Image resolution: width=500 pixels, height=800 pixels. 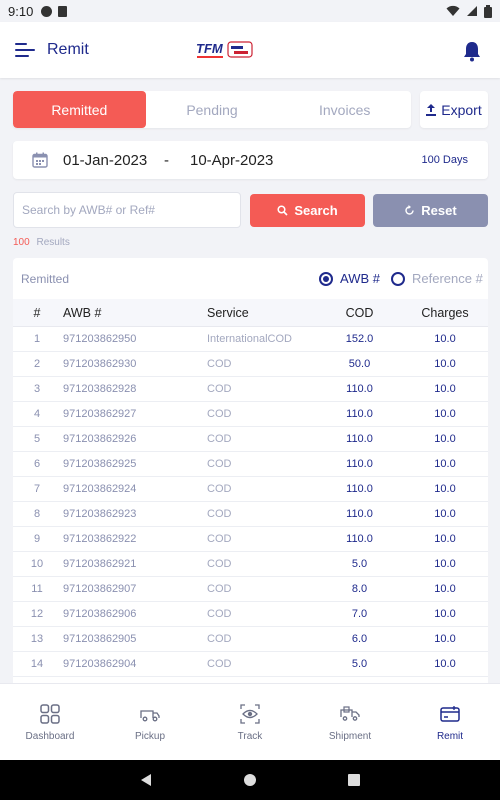 I want to click on table-row: 1 971203862950 InternationalCOD 152.0 10.0, so click(x=250, y=339).